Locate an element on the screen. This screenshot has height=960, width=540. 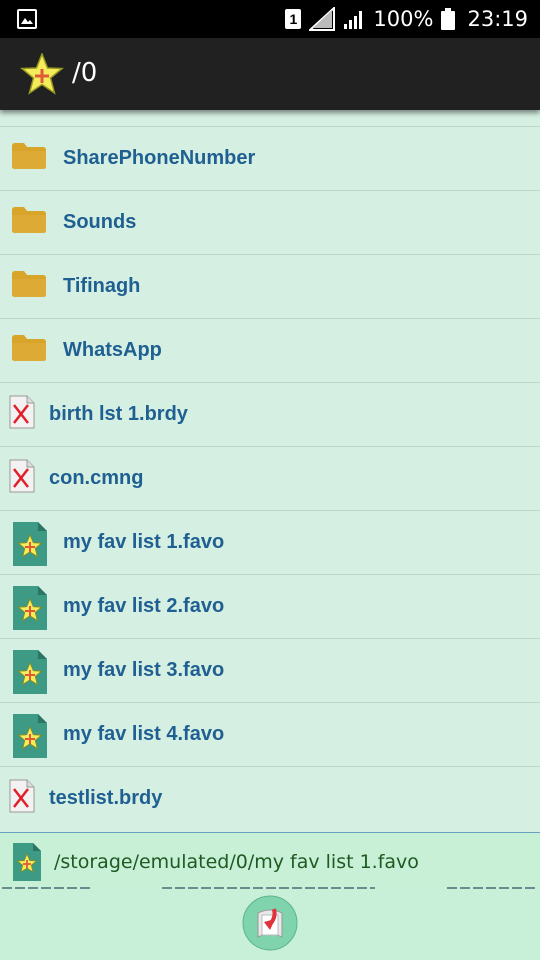
folder-item: SharePhoneNumber is located at coordinates (270, 158).